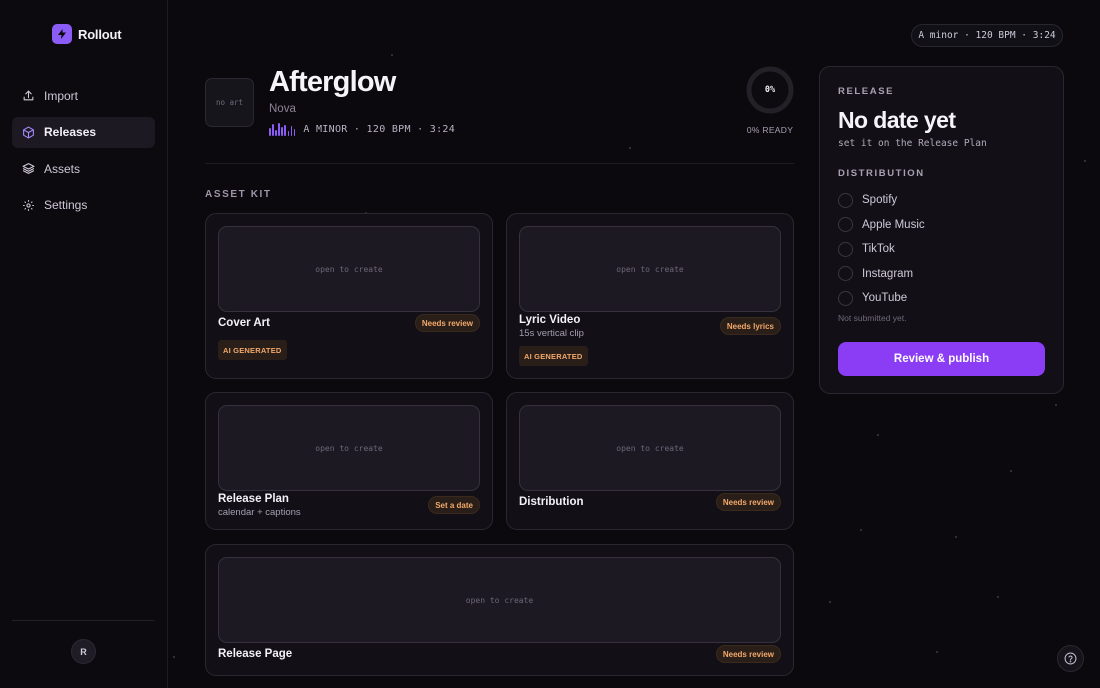 The image size is (1100, 688). Describe the element at coordinates (28, 95) in the screenshot. I see `upload-icon` at that location.